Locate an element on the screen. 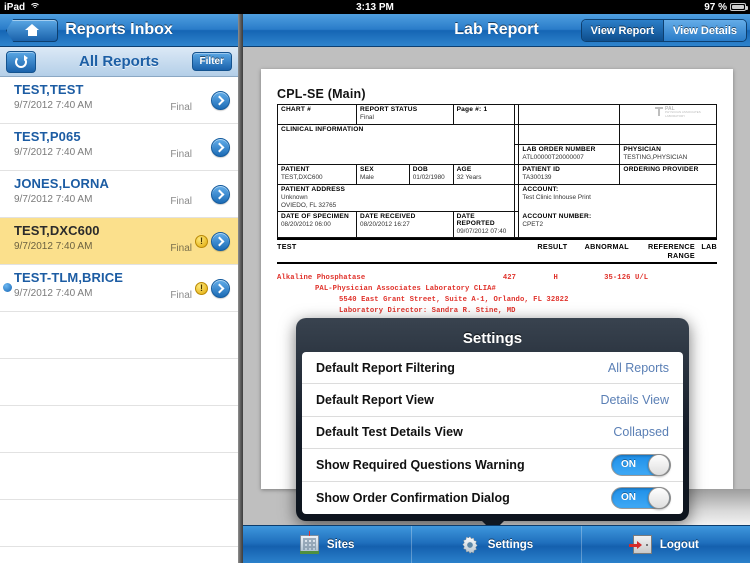  result-reference-range: 35-126 U/L is located at coordinates (626, 278).